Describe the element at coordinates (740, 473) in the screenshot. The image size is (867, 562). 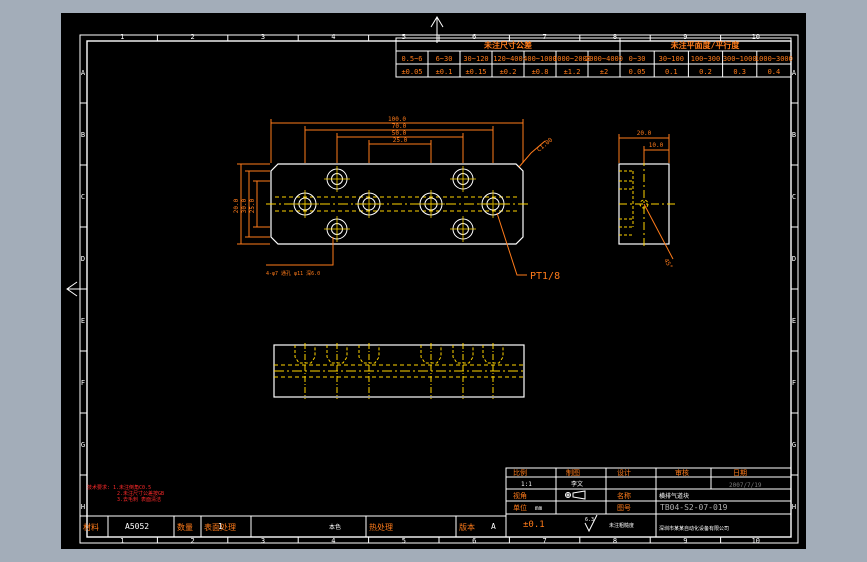
I see `tb-header-date: 日期` at that location.